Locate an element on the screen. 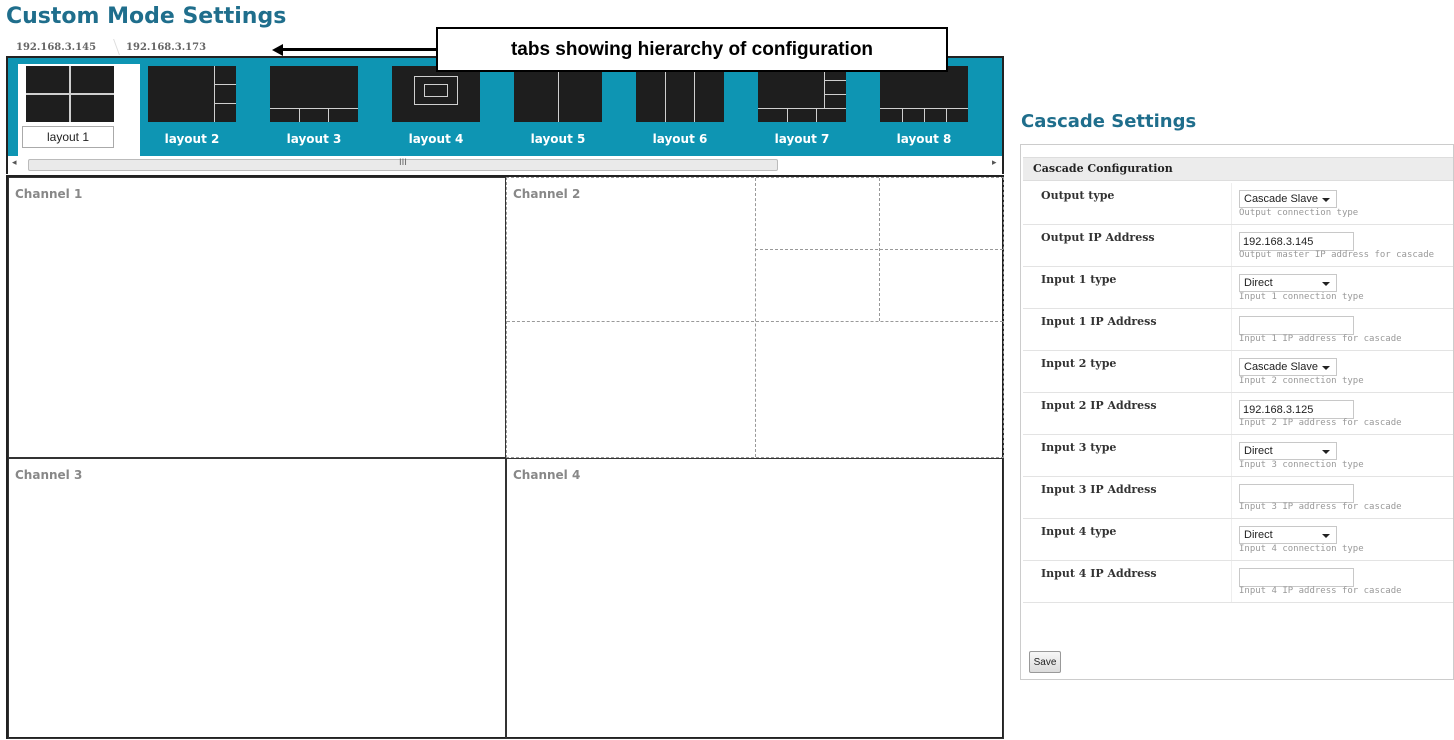 The height and width of the screenshot is (740, 1454). input-1-type-select: Direct is located at coordinates (1288, 283).